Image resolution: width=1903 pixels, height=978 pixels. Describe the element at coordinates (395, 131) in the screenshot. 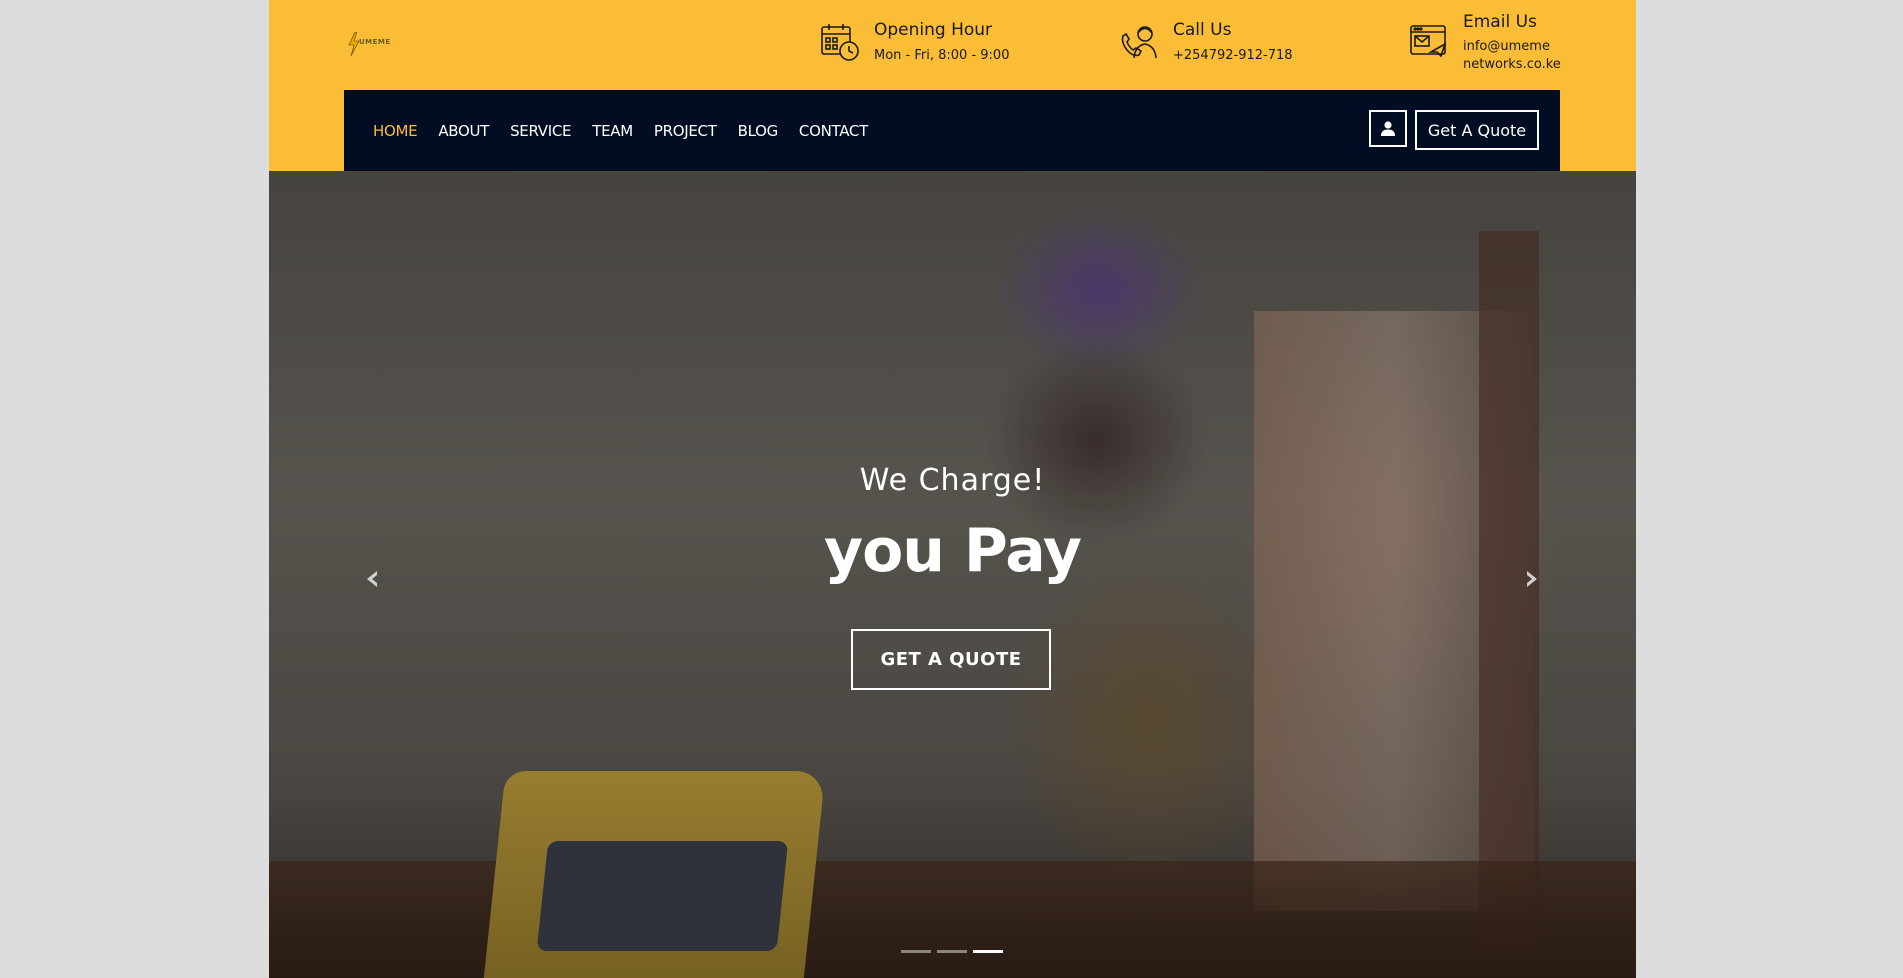

I see `nav-item-home: HOME` at that location.